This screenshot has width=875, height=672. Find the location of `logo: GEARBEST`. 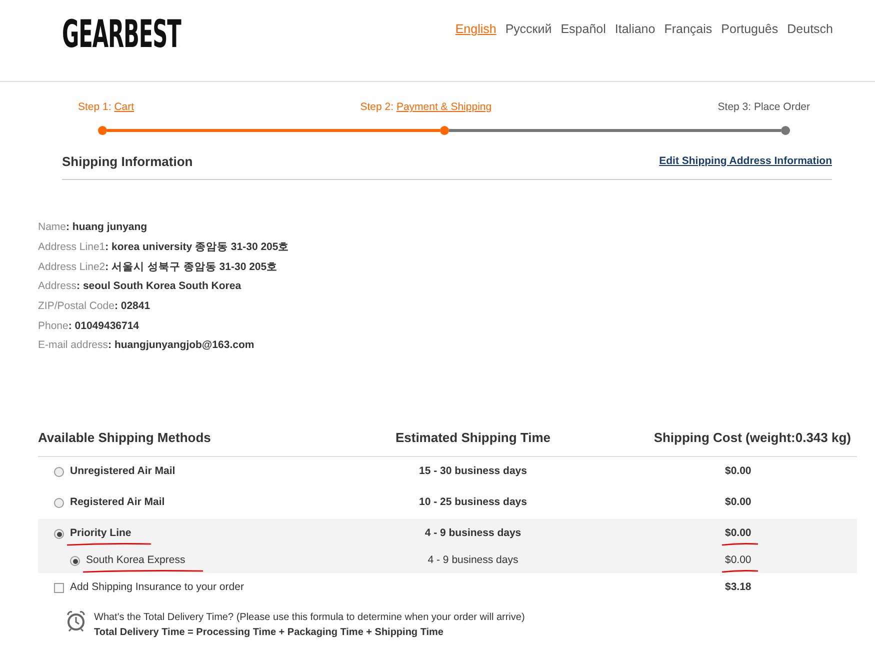

logo: GEARBEST is located at coordinates (121, 34).